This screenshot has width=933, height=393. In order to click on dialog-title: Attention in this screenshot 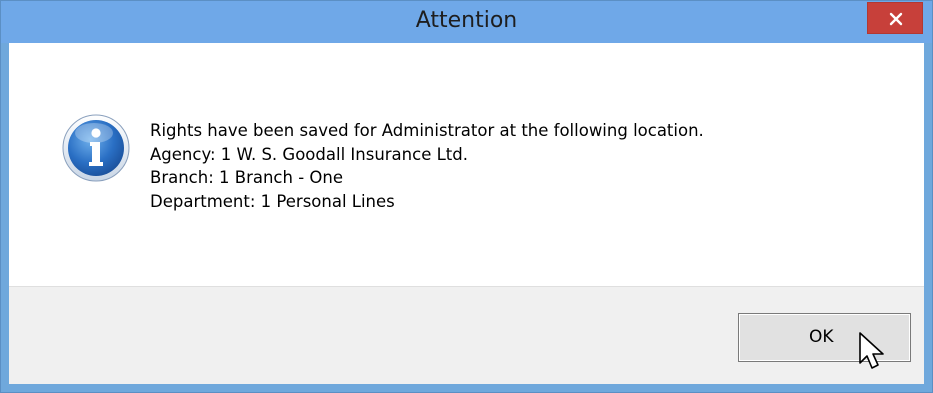, I will do `click(466, 20)`.